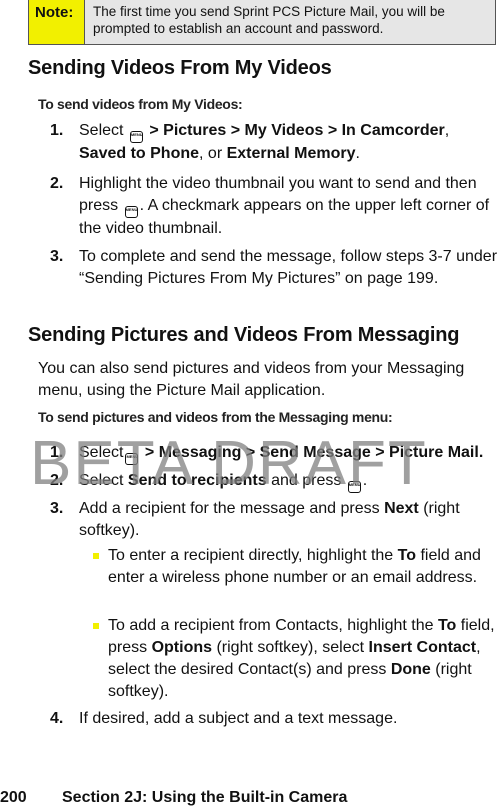 This screenshot has width=502, height=809. I want to click on step-text: Select, so click(101, 130).